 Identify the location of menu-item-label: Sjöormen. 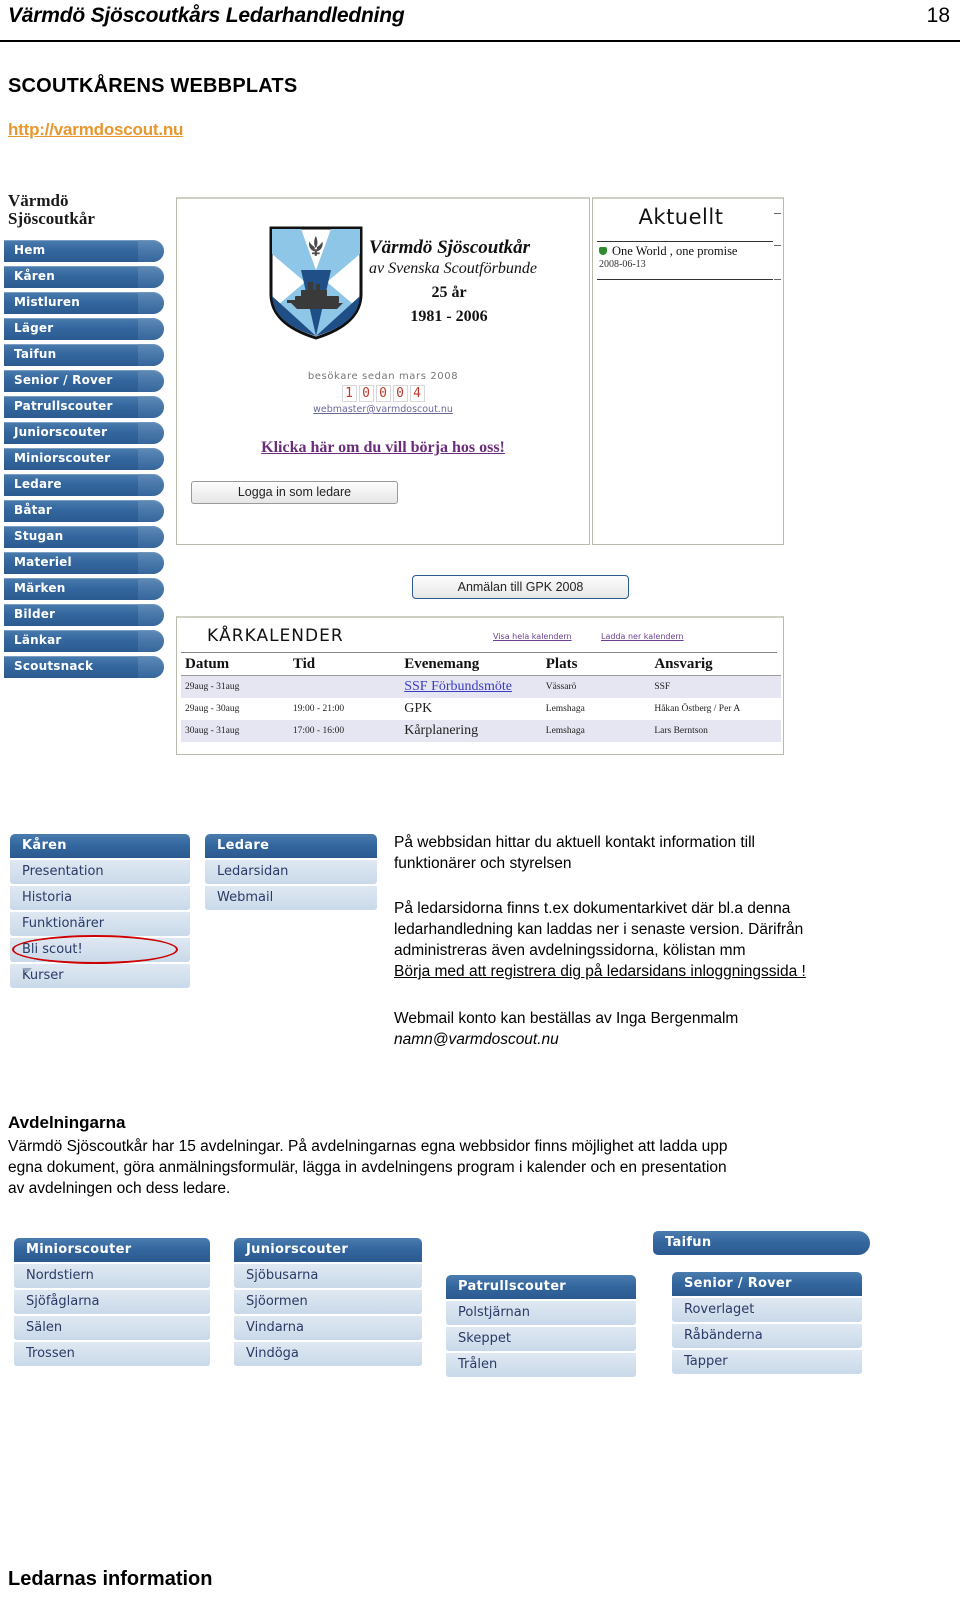
(277, 1301).